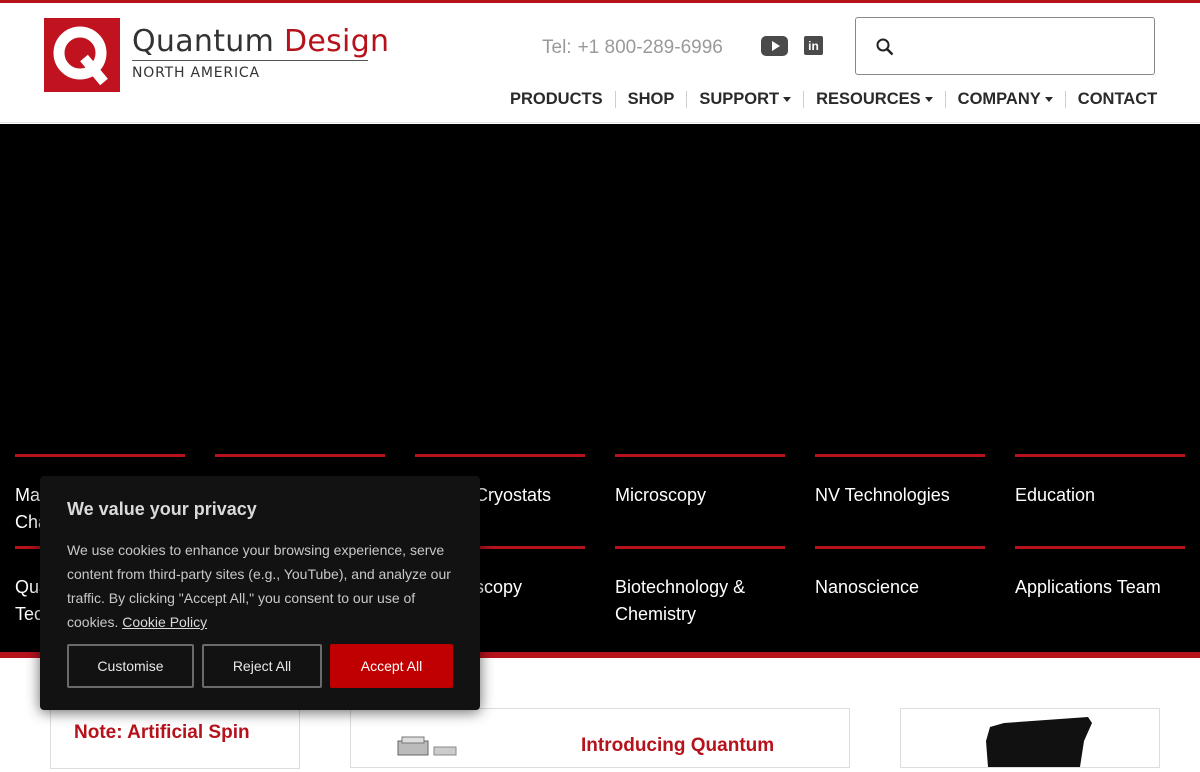  What do you see at coordinates (678, 745) in the screenshot?
I see `news-card-2-title: Introducing Quantum` at bounding box center [678, 745].